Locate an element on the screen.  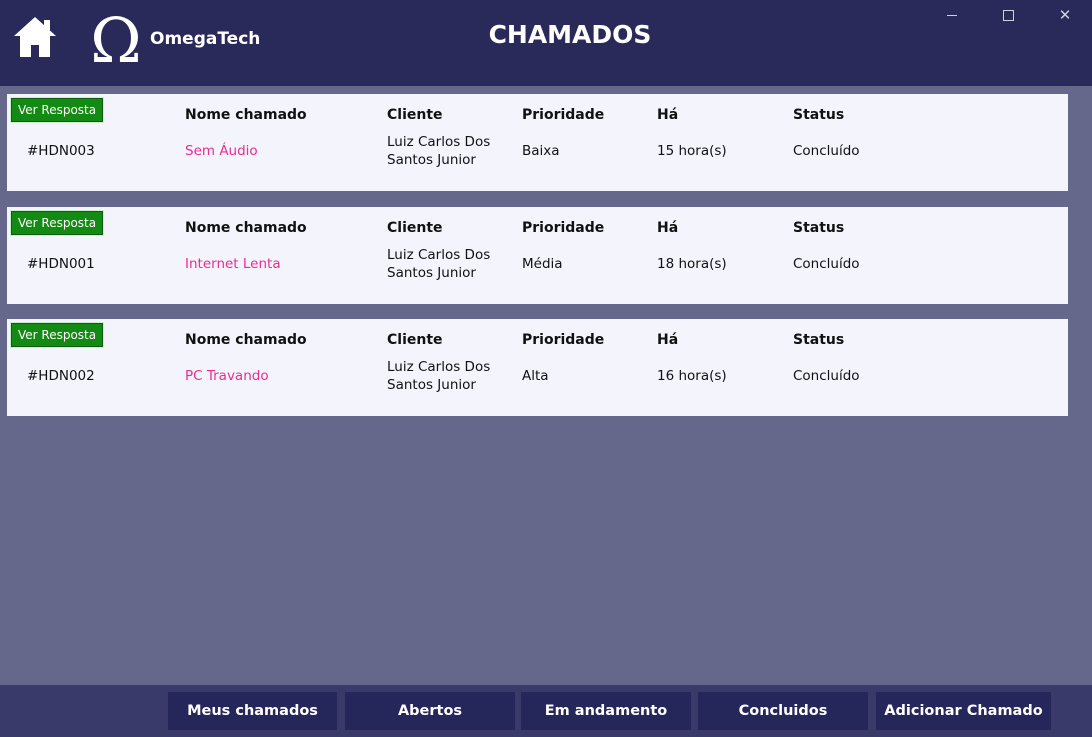
ticket-code: #HDN001 is located at coordinates (61, 264).